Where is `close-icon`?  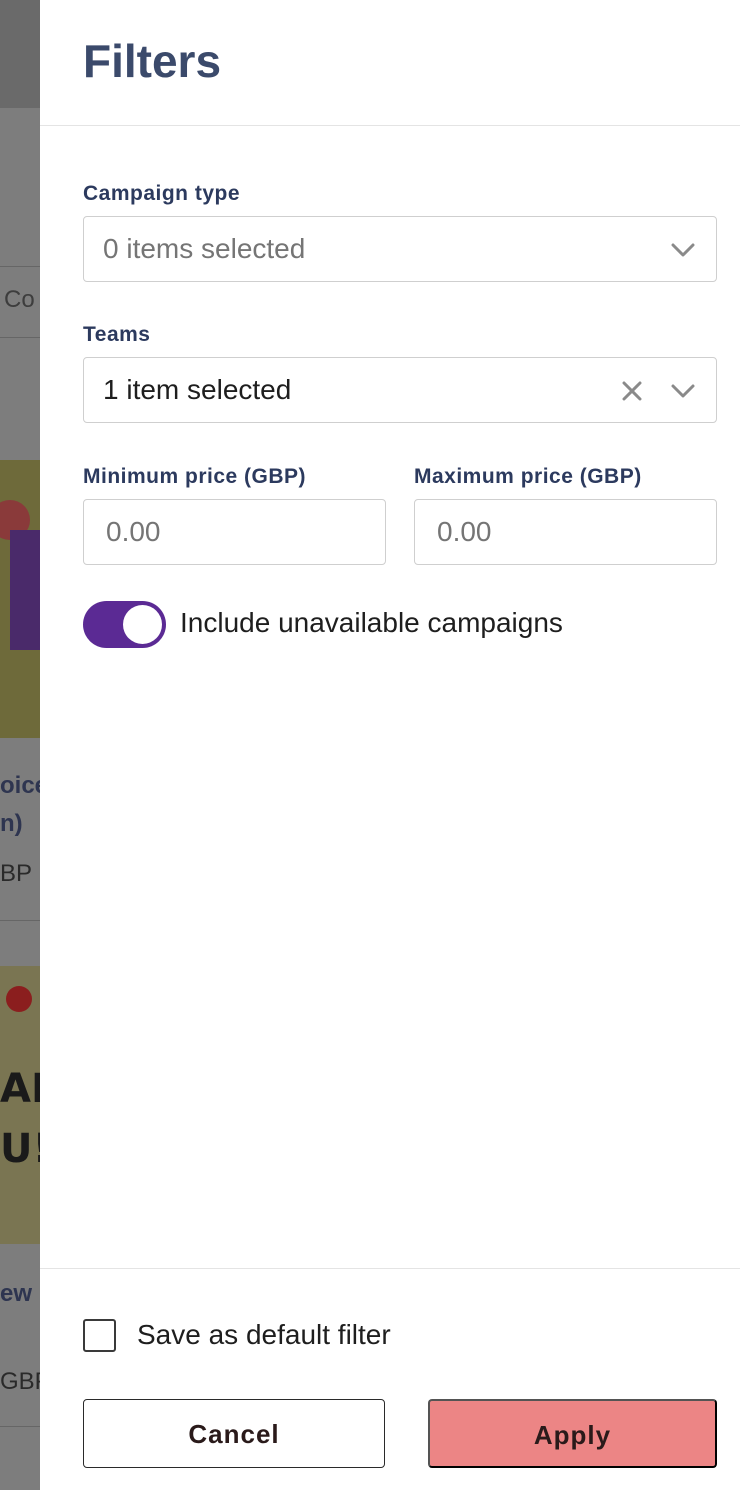
close-icon is located at coordinates (632, 391).